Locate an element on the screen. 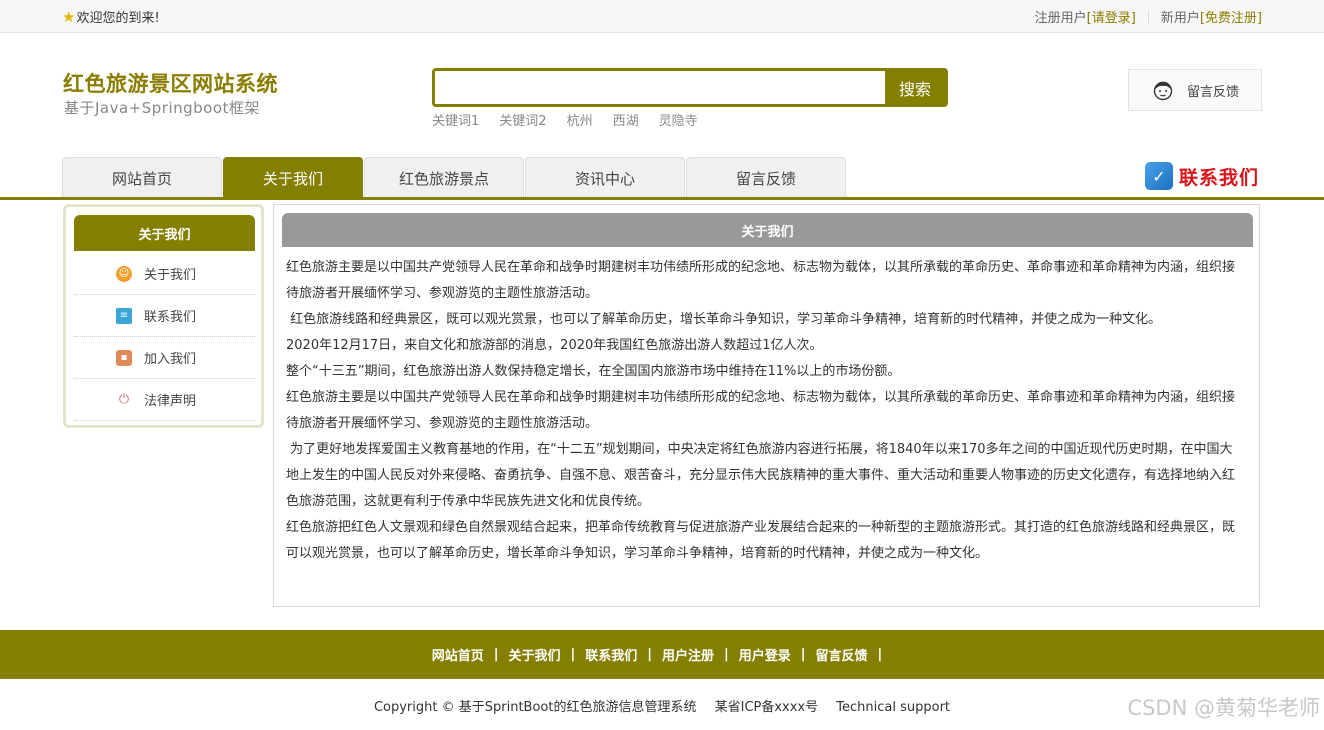 The image size is (1324, 730). footer-link-feedback: 留言反馈 is located at coordinates (842, 654).